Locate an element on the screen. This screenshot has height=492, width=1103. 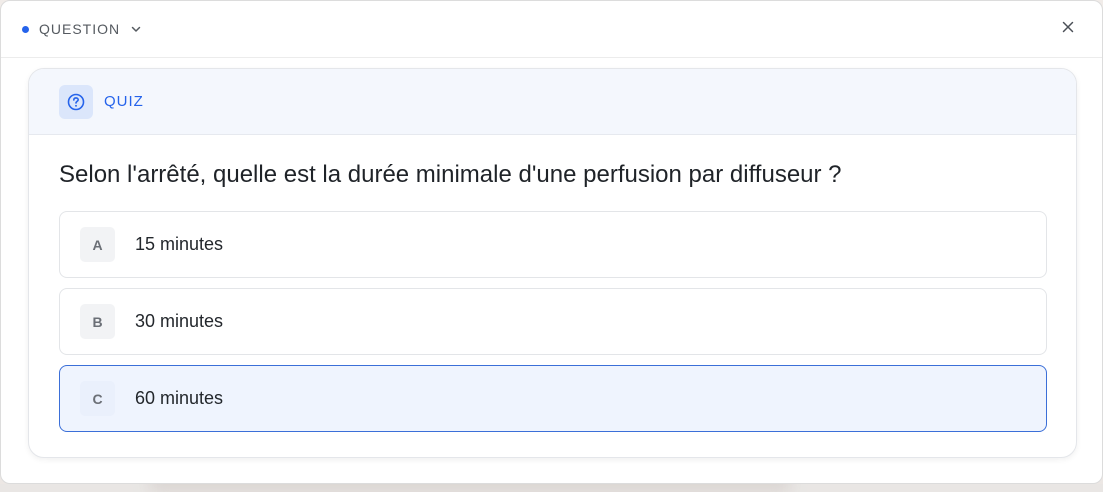
quiz-card-header: QUIZ is located at coordinates (552, 102).